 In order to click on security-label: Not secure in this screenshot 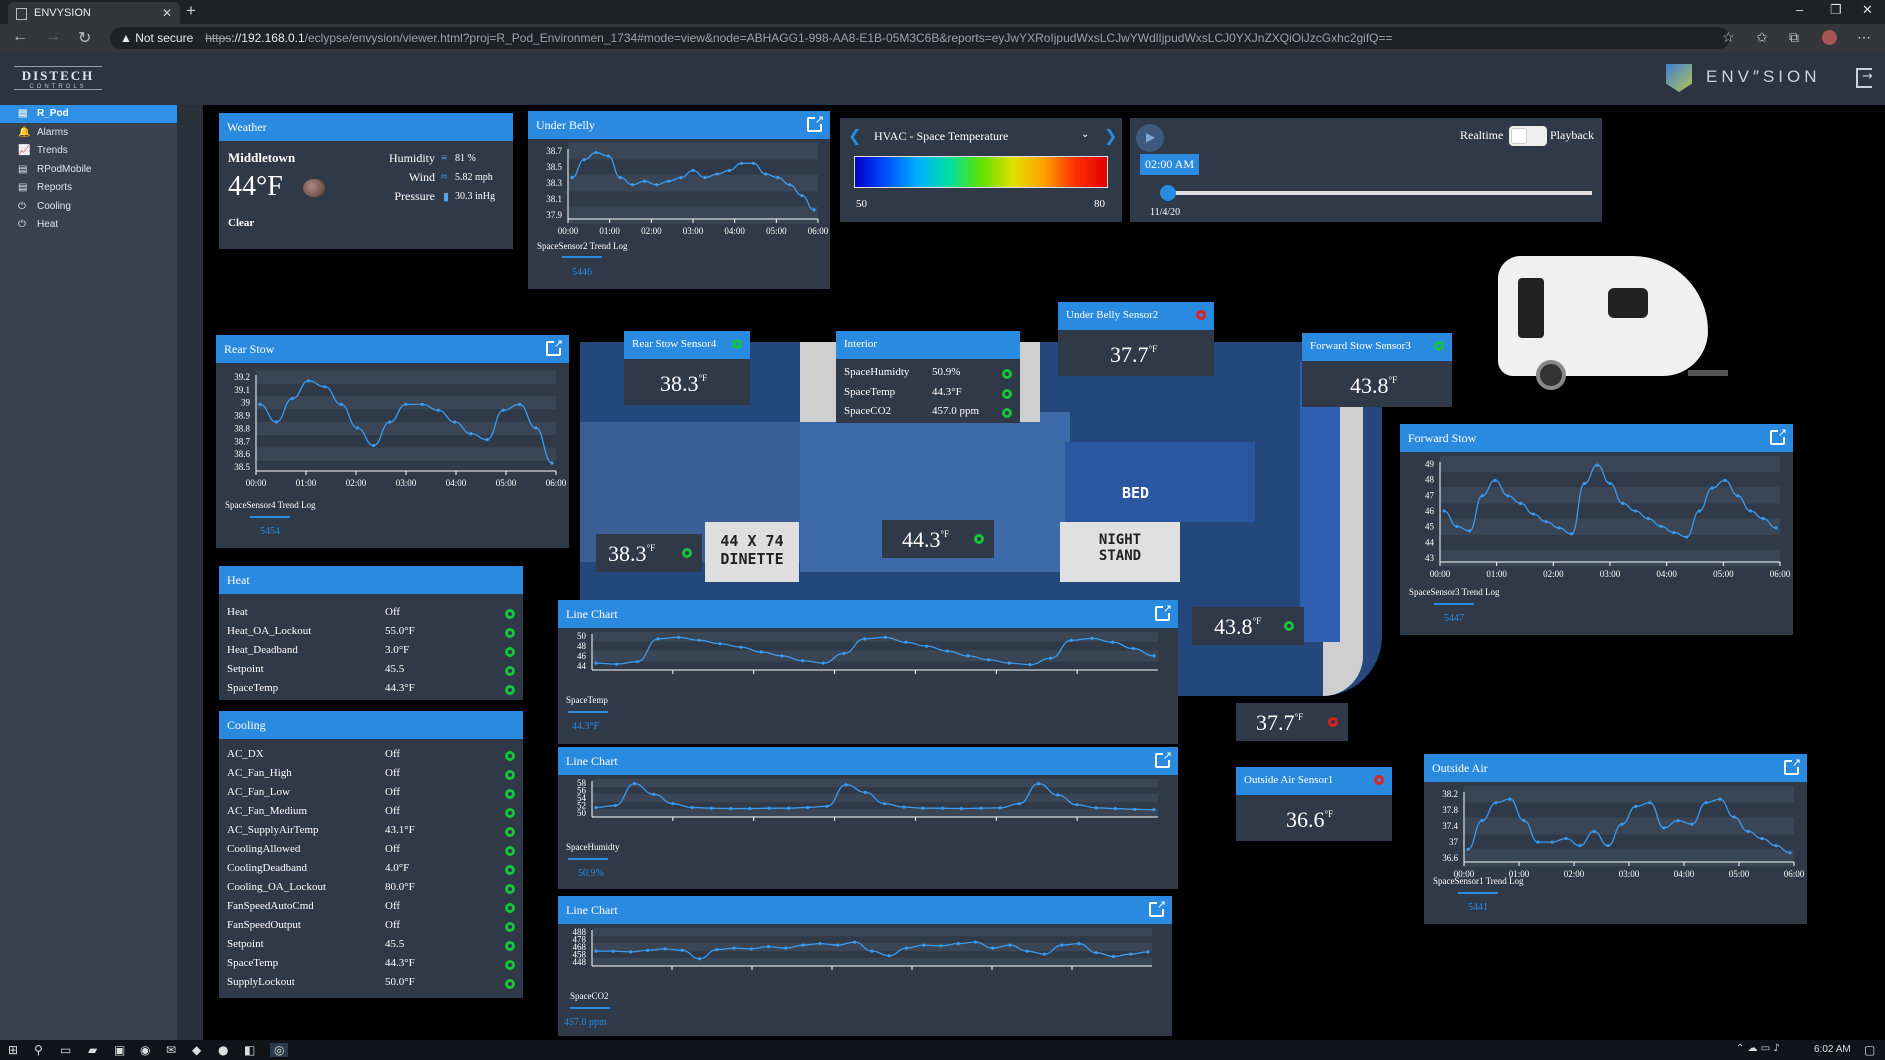, I will do `click(164, 38)`.